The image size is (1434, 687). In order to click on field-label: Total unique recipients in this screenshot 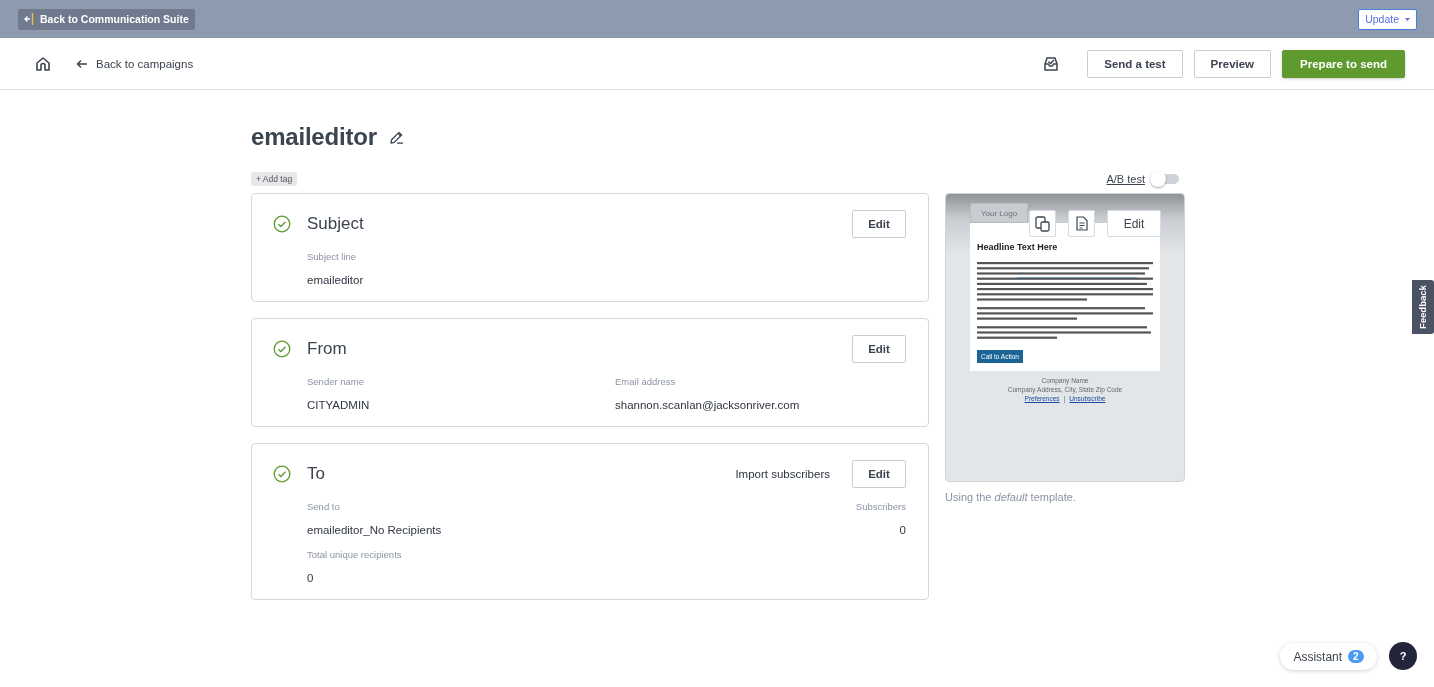, I will do `click(354, 554)`.